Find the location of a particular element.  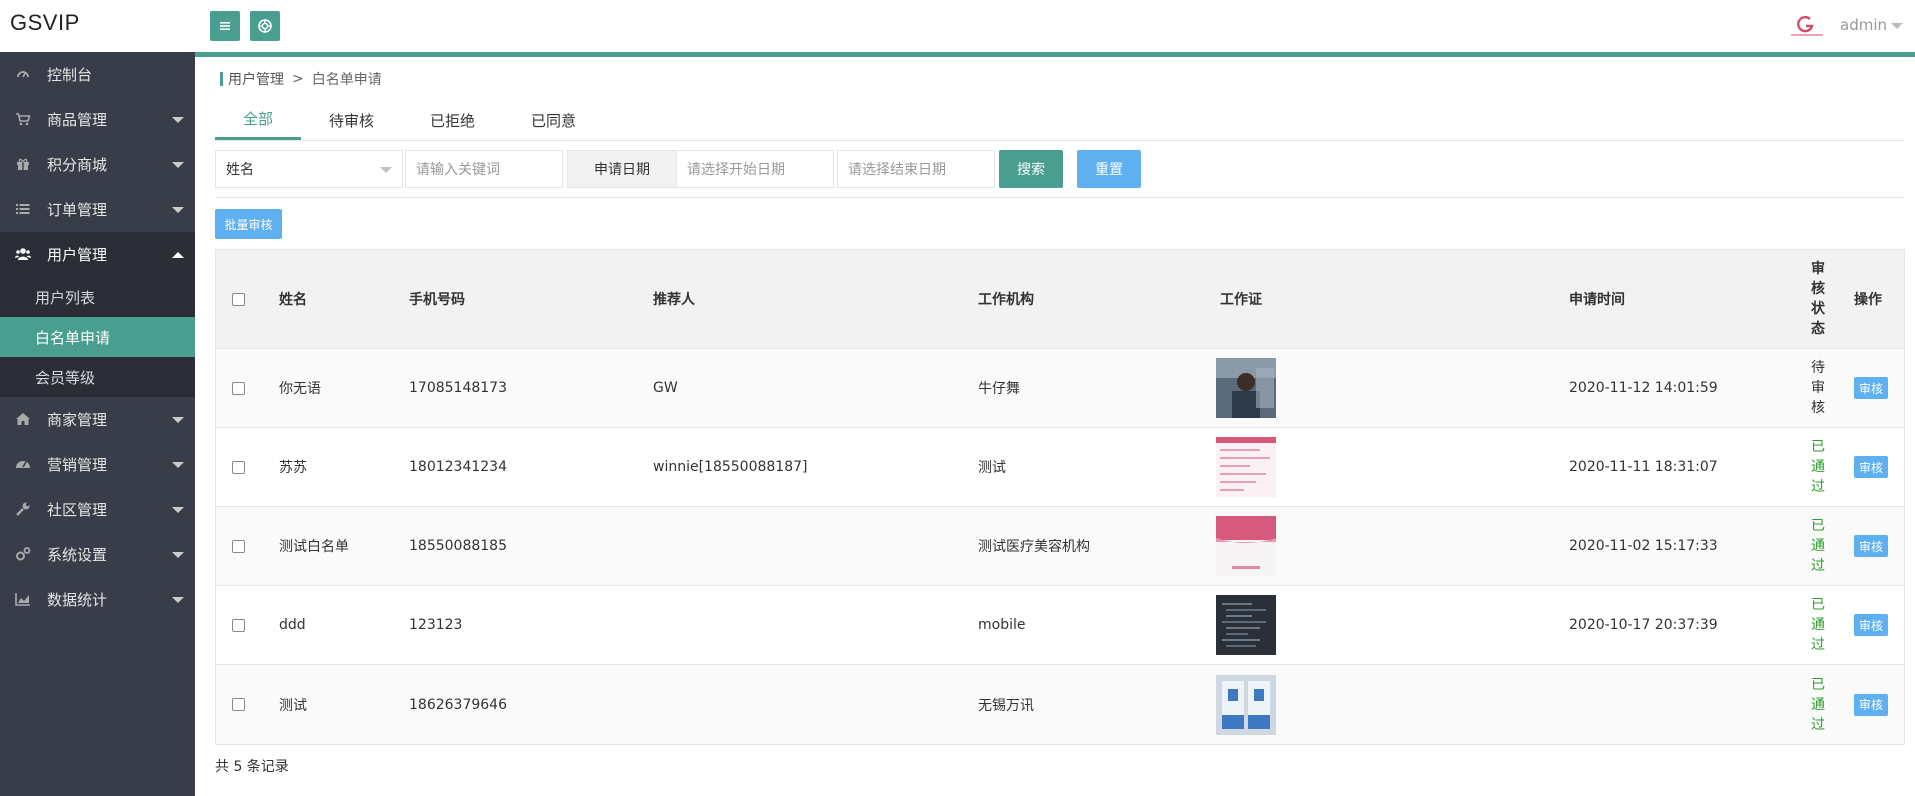

sidebar-item-users: 用户管理 is located at coordinates (97, 254).